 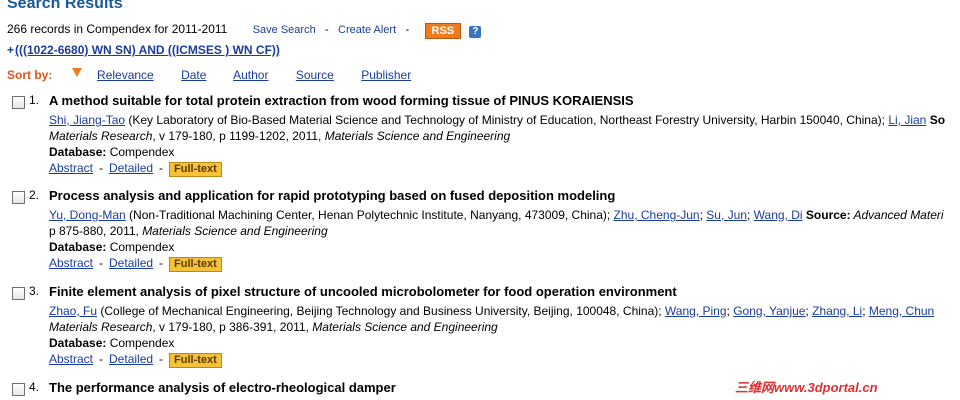 What do you see at coordinates (726, 215) in the screenshot?
I see `author-link: Su, Jun` at bounding box center [726, 215].